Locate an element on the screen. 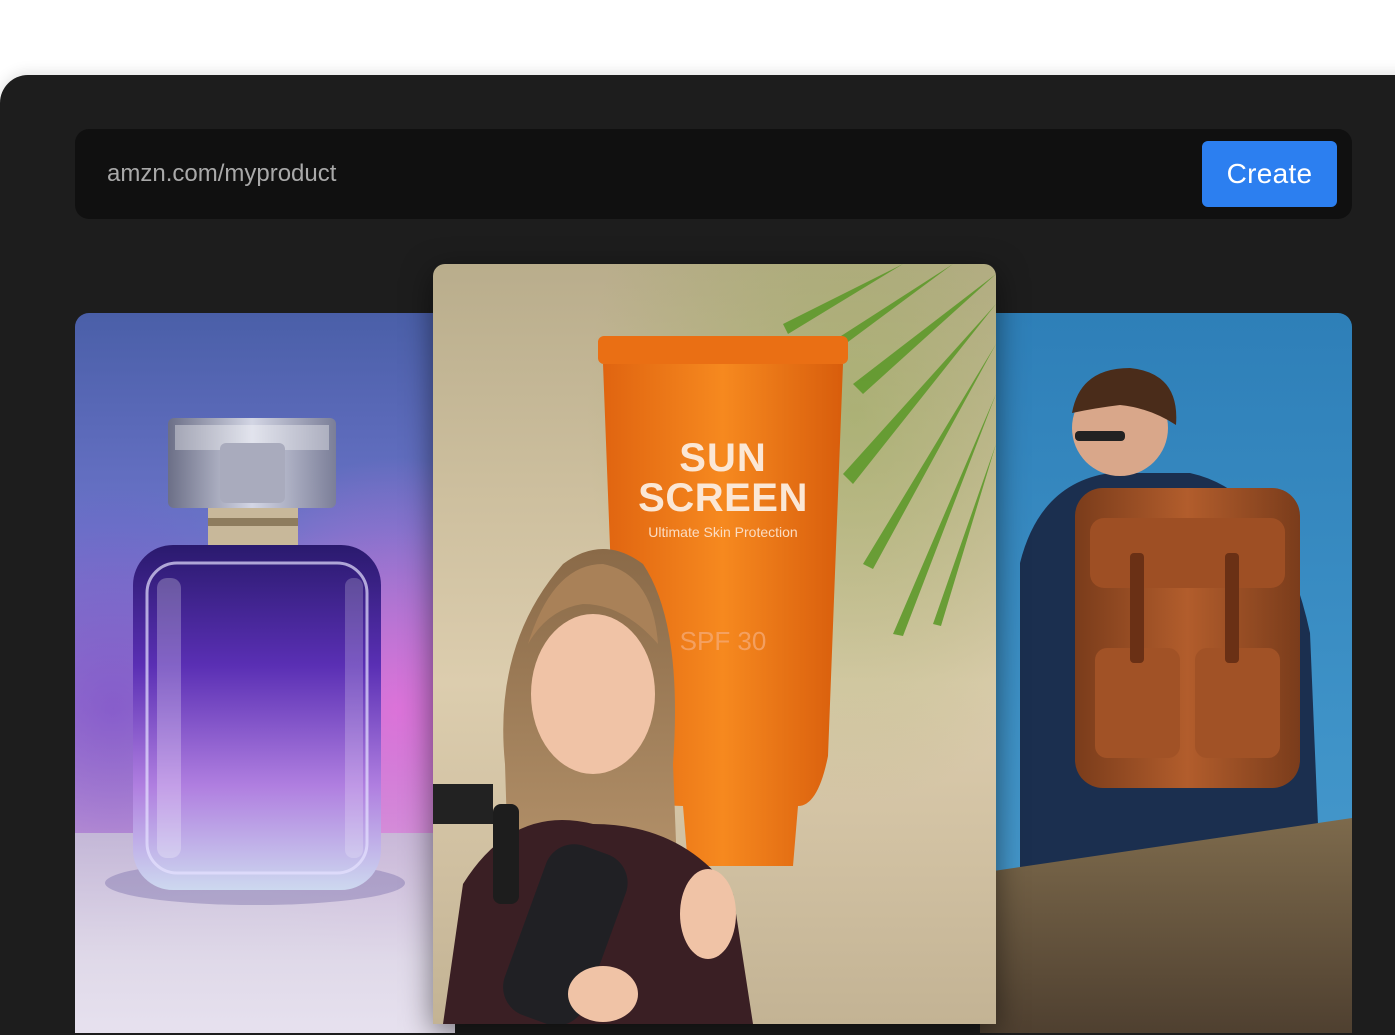  create-button: Create is located at coordinates (1269, 174).